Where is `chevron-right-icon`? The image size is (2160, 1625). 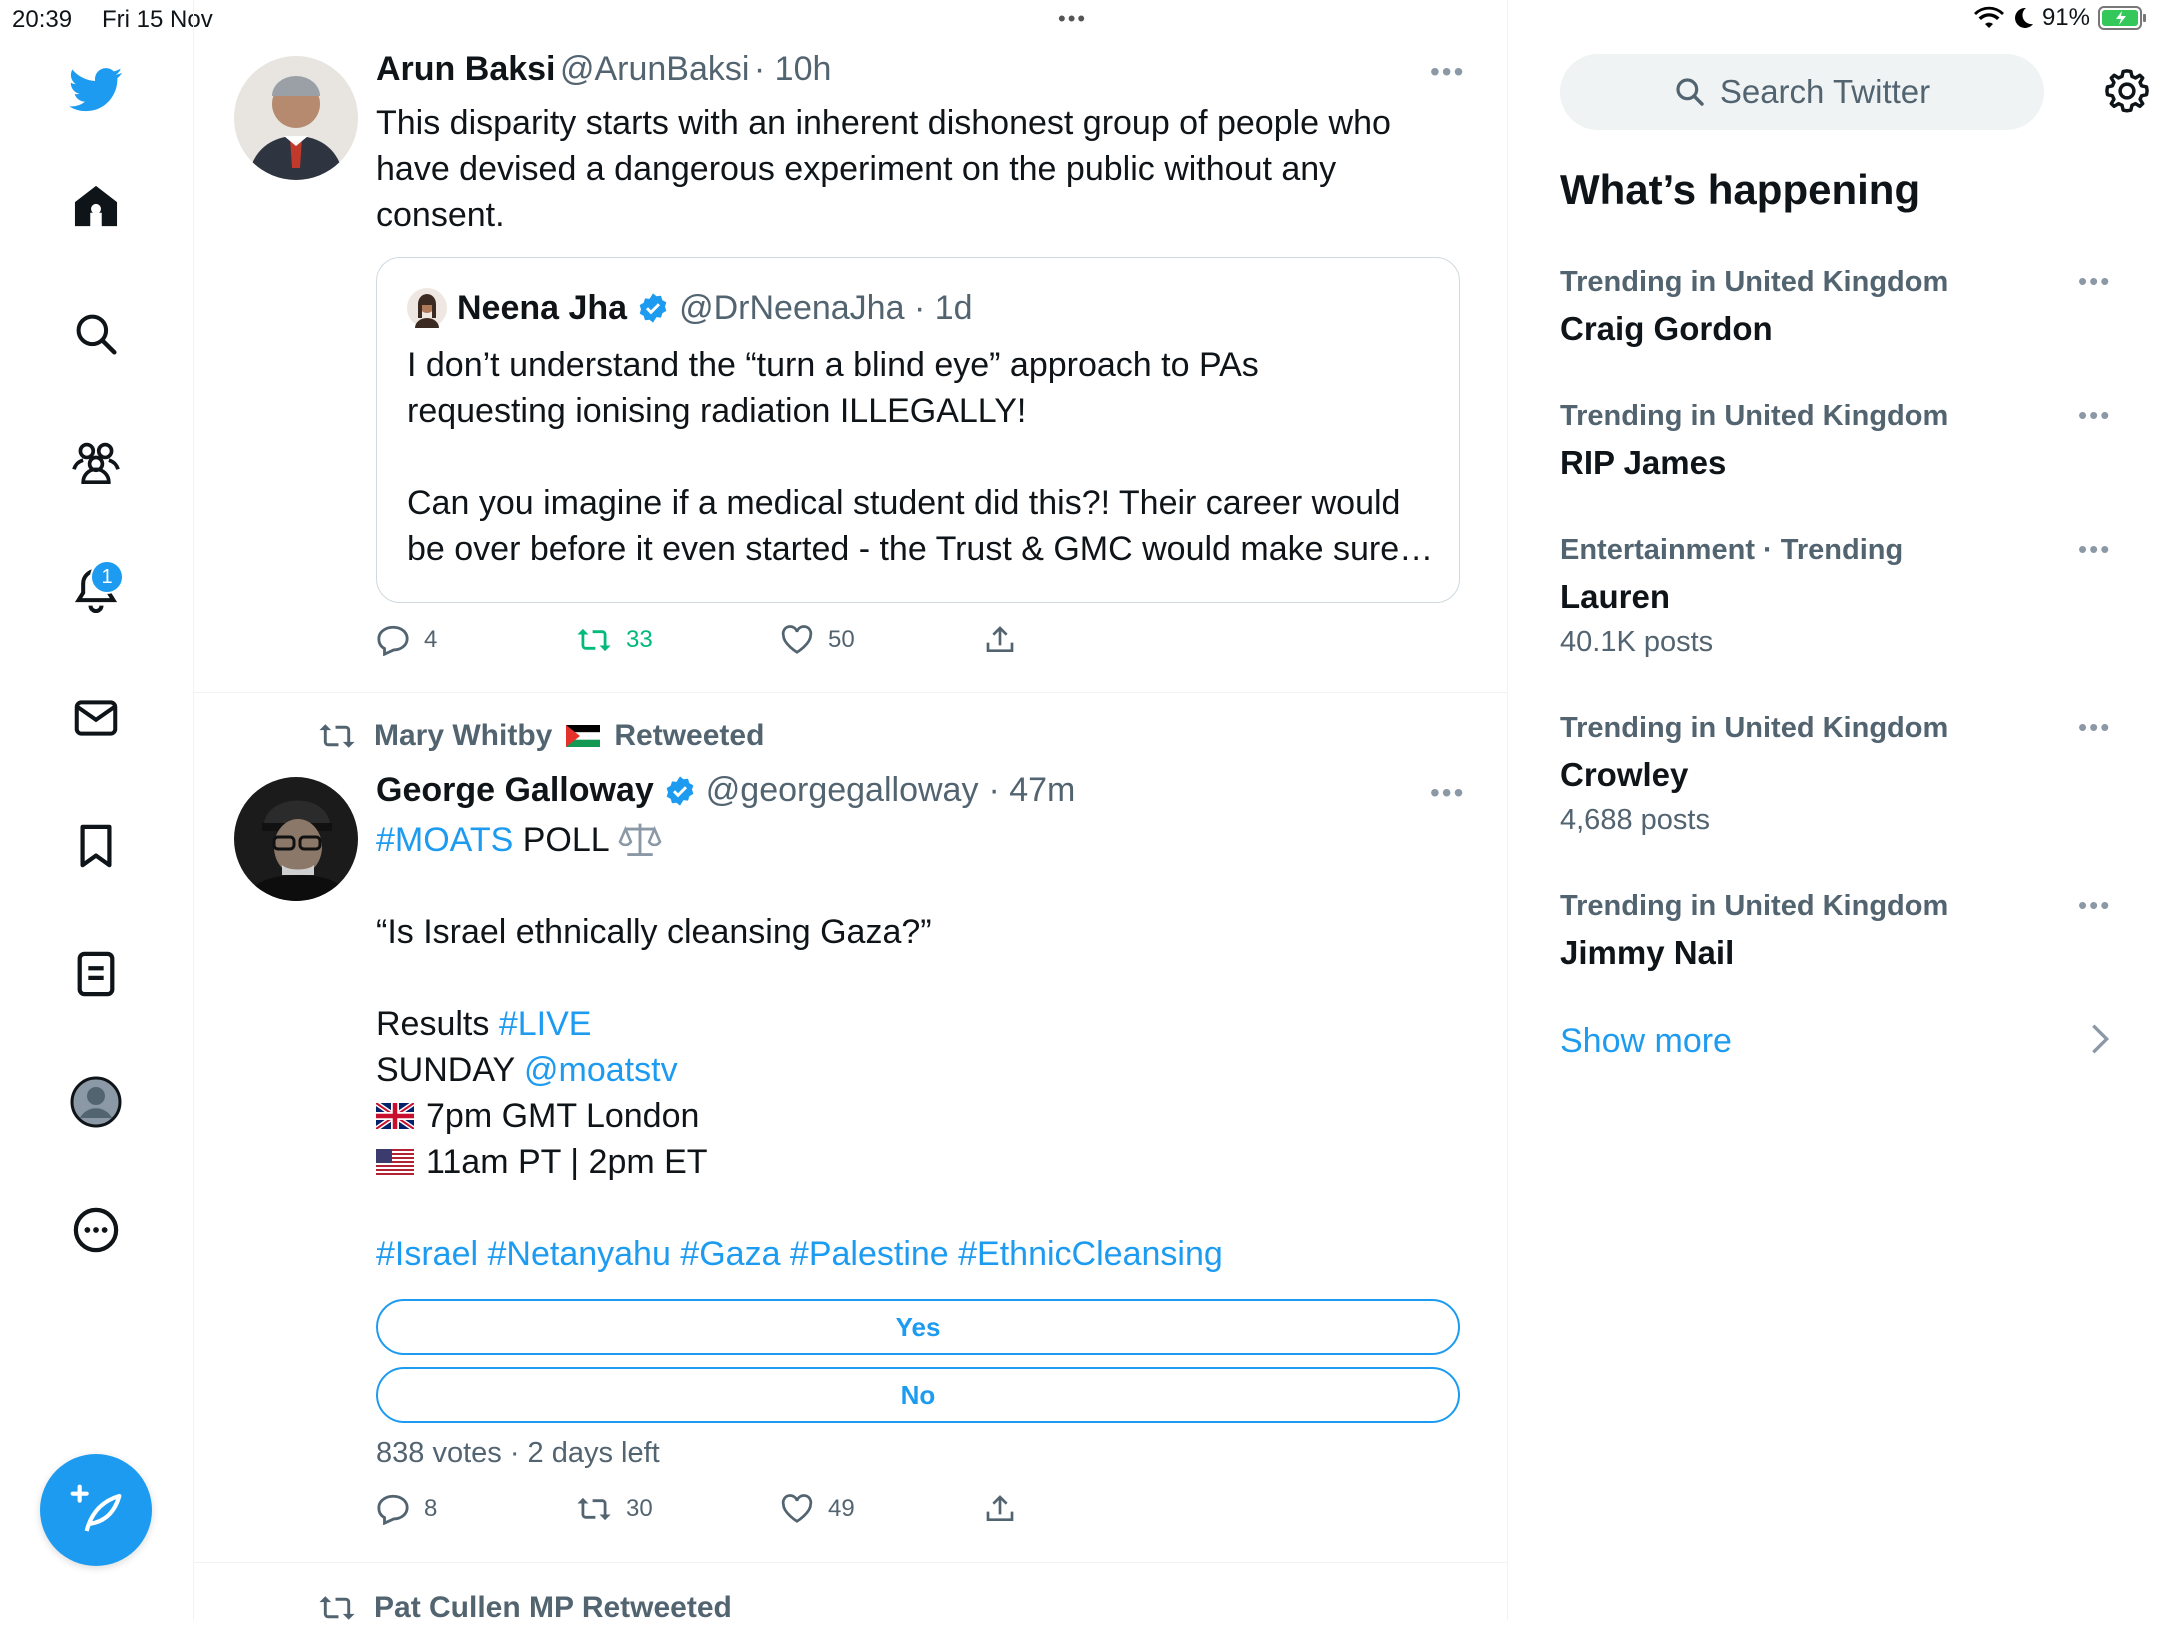
chevron-right-icon is located at coordinates (2100, 1041).